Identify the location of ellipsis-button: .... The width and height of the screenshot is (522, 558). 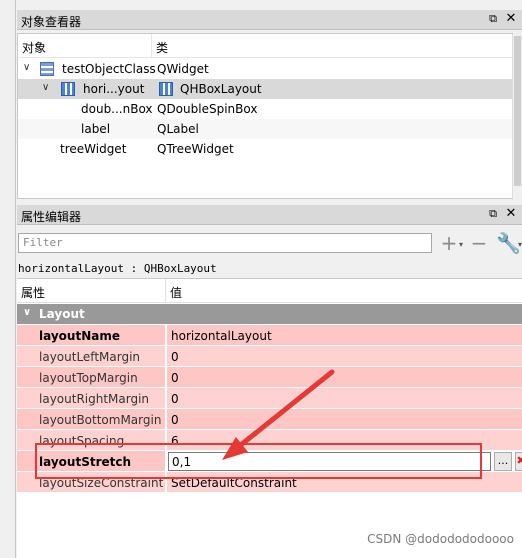
(503, 461).